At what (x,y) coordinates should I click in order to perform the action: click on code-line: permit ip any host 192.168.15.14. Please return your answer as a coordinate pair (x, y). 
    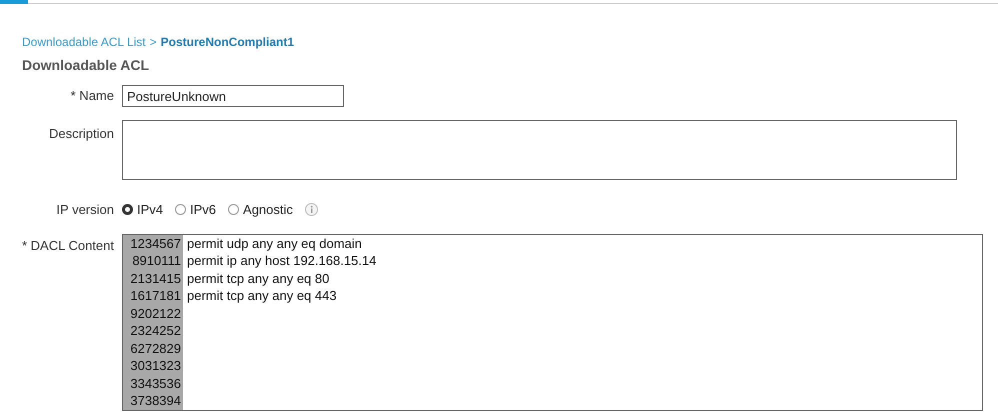
    Looking at the image, I should click on (281, 261).